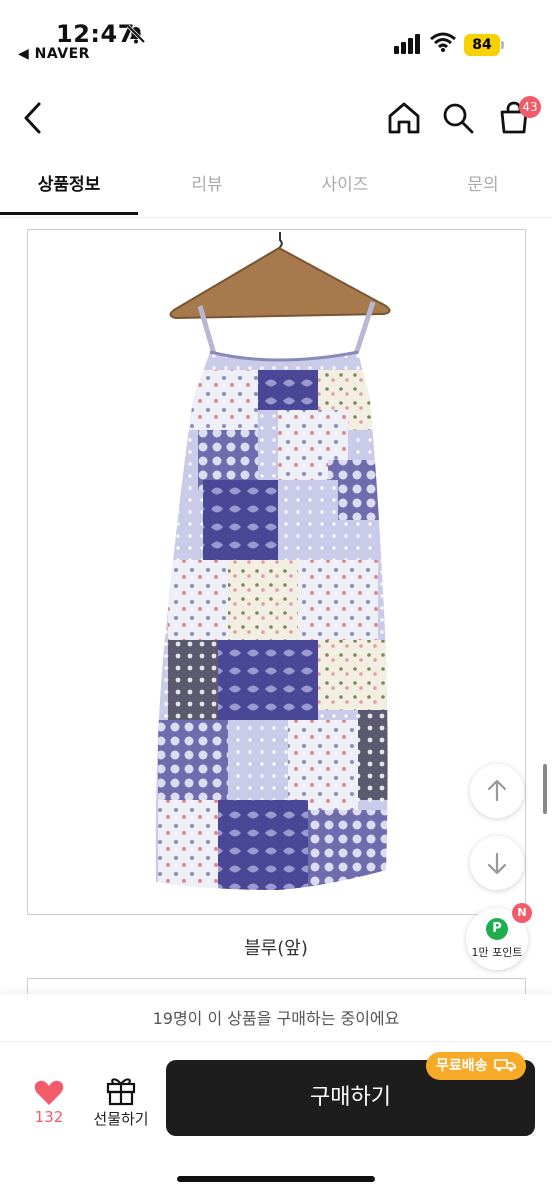 The image size is (552, 1200). What do you see at coordinates (497, 952) in the screenshot?
I see `points-label: 1만 포인트` at bounding box center [497, 952].